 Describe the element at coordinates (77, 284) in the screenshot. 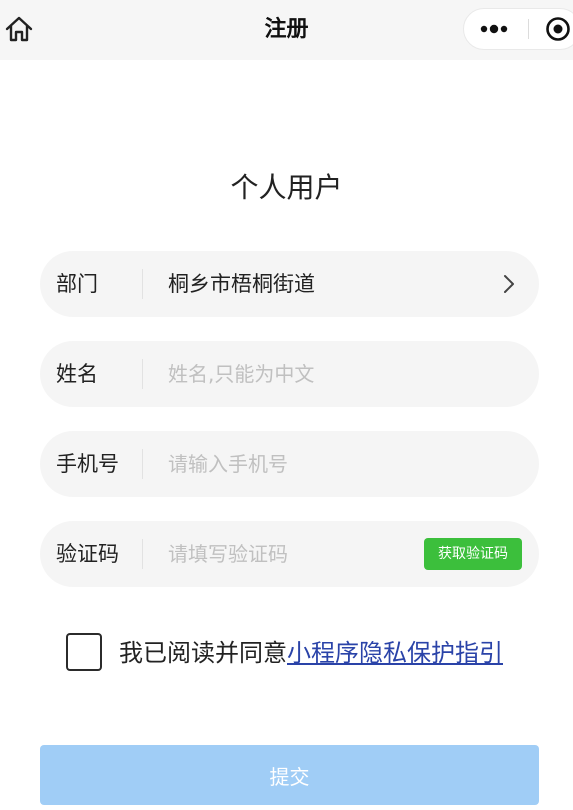

I see `department-label: 部门` at that location.